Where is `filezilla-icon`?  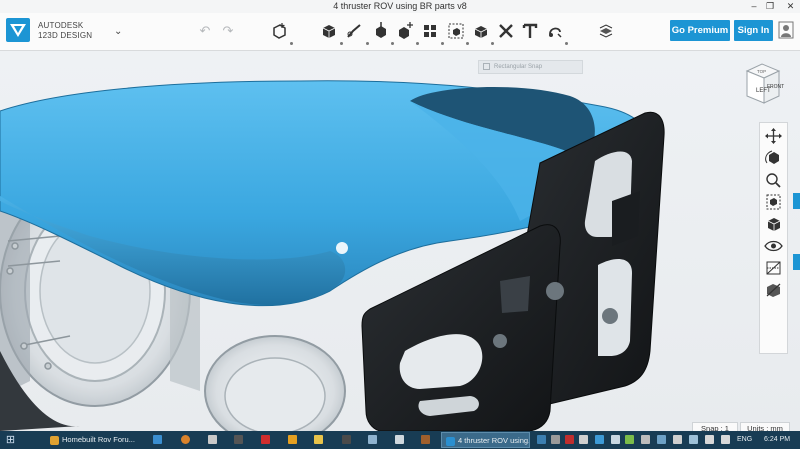
filezilla-icon is located at coordinates (265, 439).